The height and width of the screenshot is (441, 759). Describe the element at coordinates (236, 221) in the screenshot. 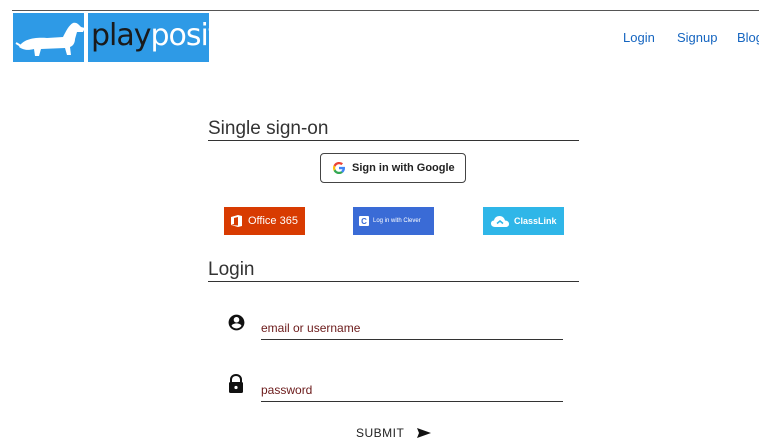

I see `office-icon` at that location.